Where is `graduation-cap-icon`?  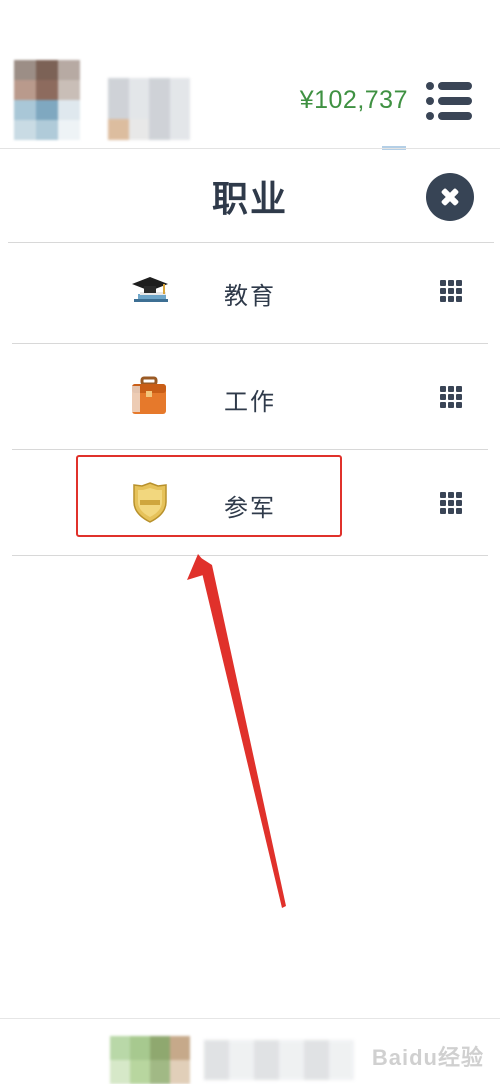
graduation-cap-icon is located at coordinates (150, 290).